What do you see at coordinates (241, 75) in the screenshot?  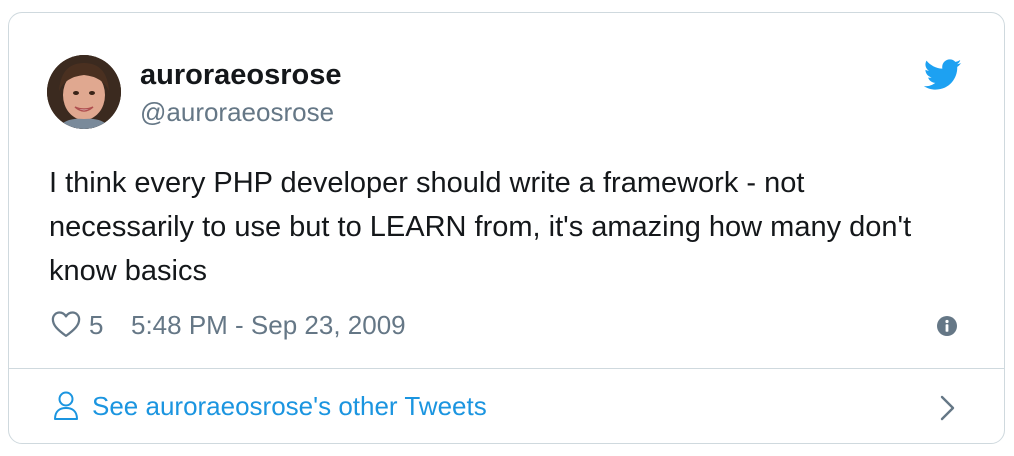 I see `display-name: auroraeosrose` at bounding box center [241, 75].